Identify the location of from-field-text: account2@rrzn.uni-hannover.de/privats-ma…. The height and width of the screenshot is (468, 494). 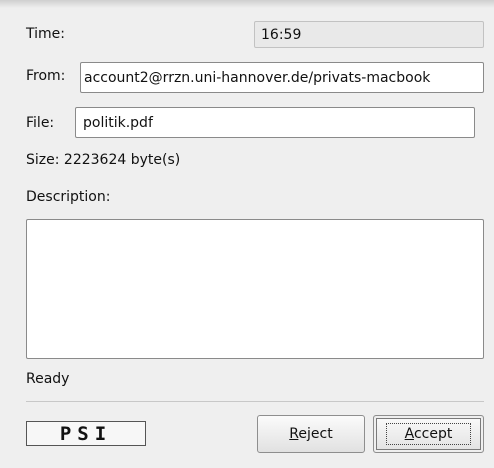
(257, 77).